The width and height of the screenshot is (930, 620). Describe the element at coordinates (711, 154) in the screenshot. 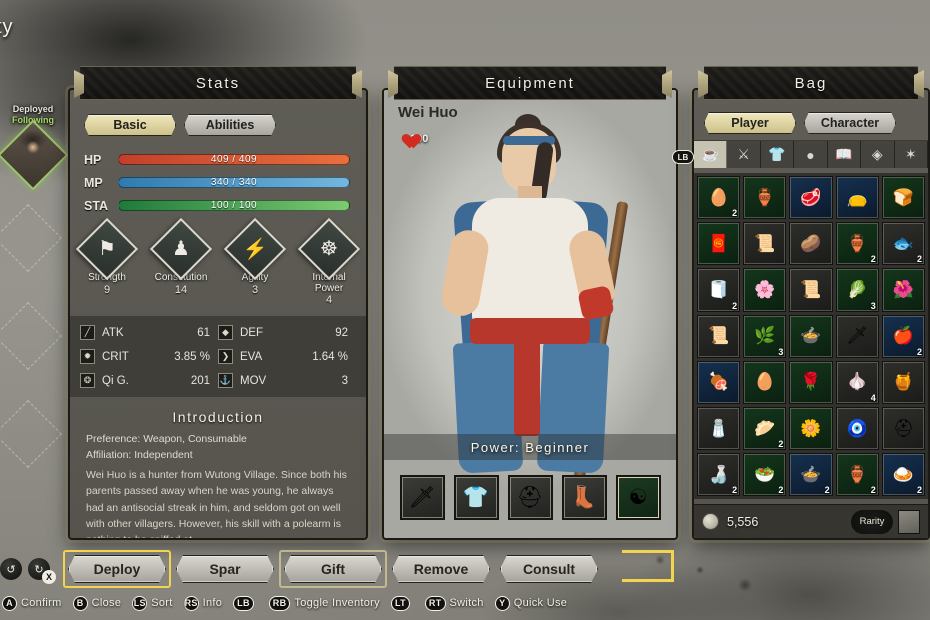

I see `consumables-category-icon: ☕` at that location.